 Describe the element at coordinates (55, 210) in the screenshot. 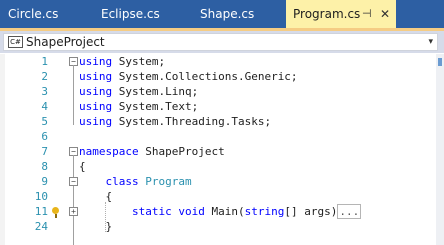

I see `lightbulb-icon` at that location.